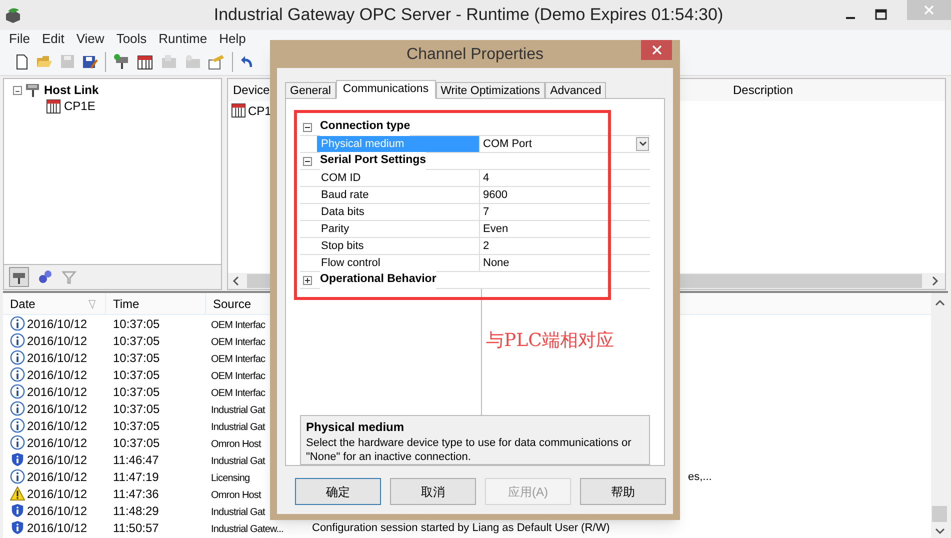  What do you see at coordinates (486, 212) in the screenshot?
I see `property-value: 7` at bounding box center [486, 212].